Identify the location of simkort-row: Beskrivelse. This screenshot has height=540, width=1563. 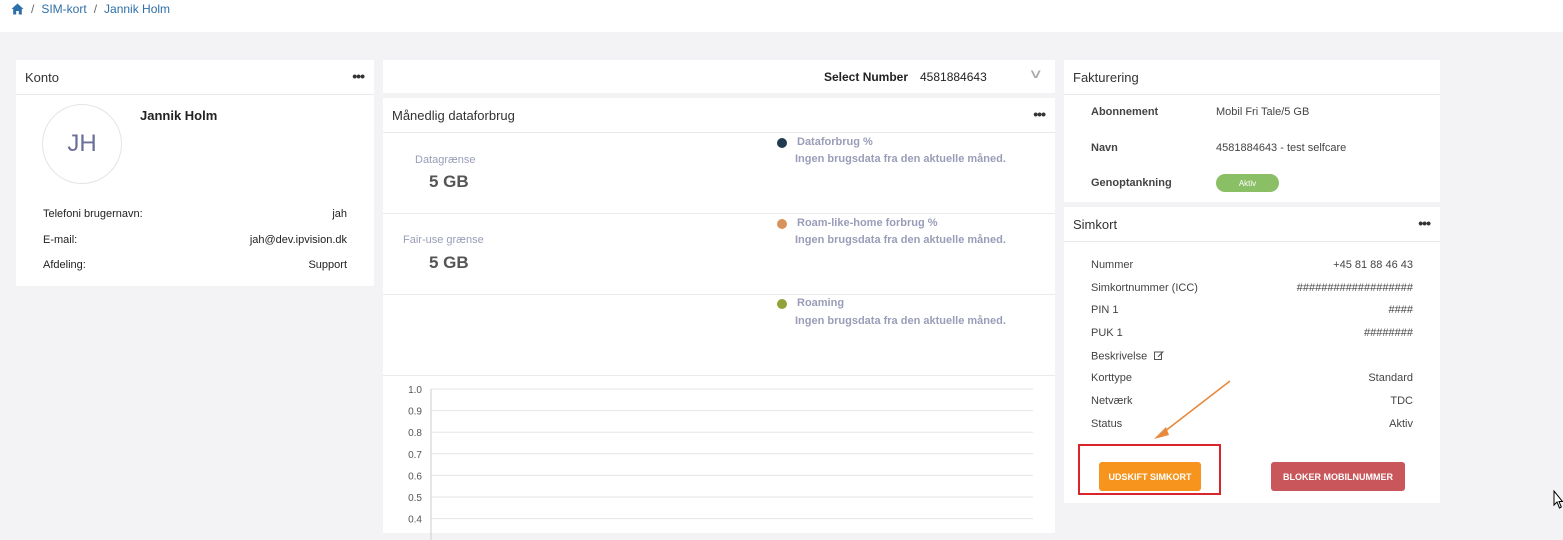
(1252, 356).